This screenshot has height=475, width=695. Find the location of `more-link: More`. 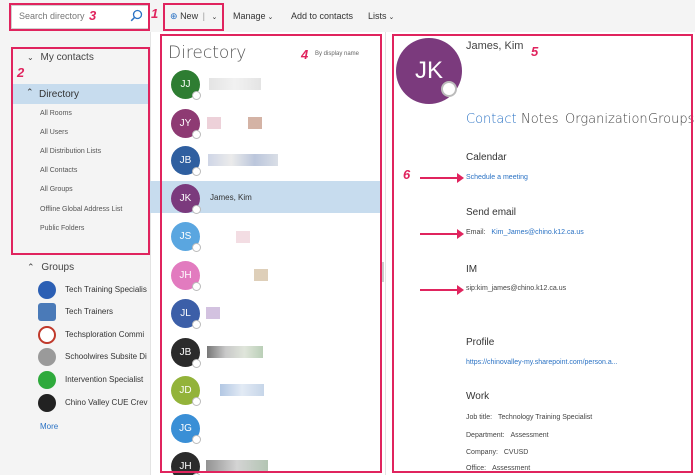

more-link: More is located at coordinates (49, 426).